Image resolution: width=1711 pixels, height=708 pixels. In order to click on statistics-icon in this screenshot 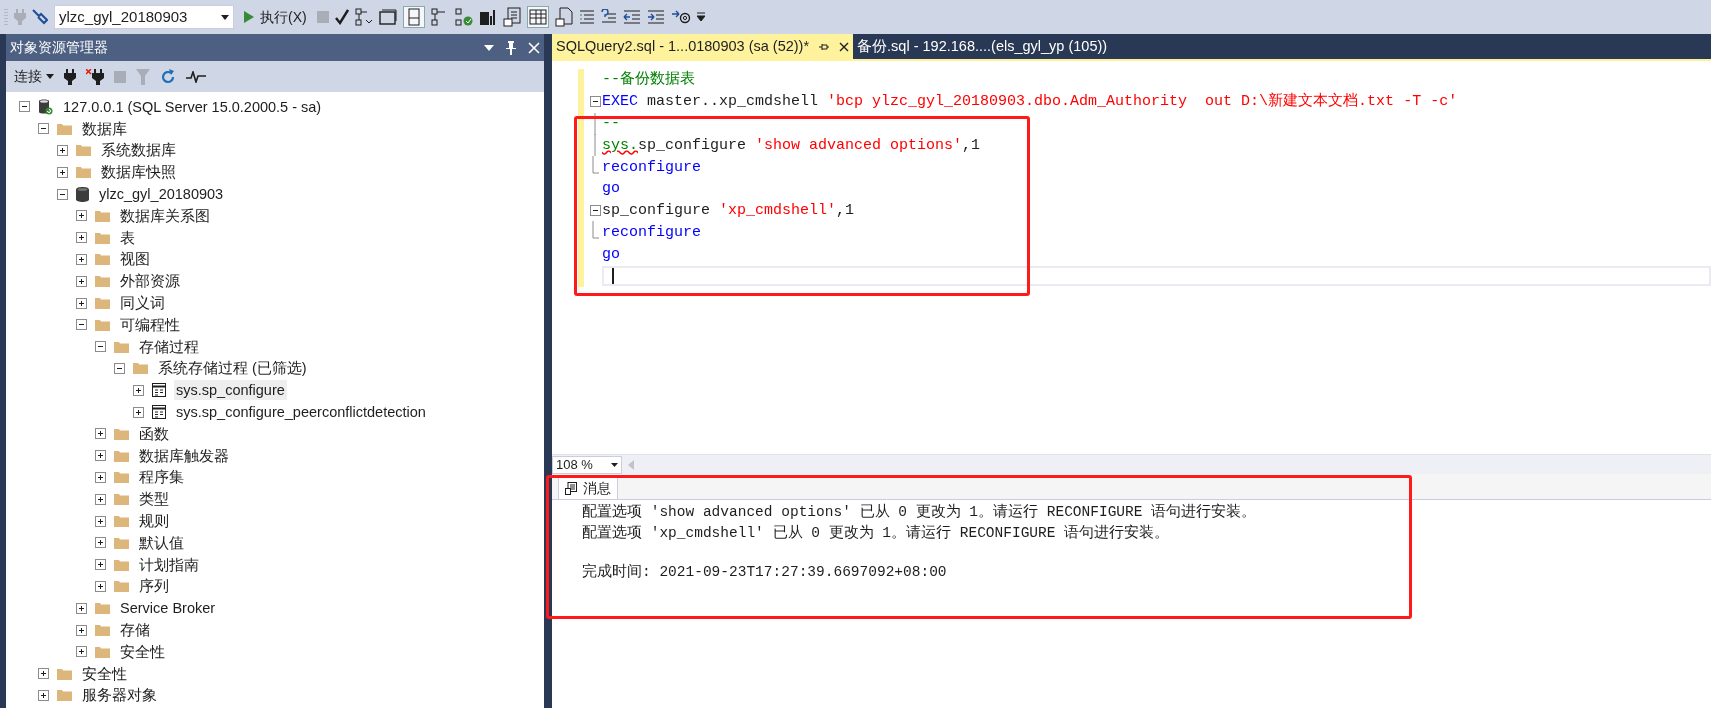, I will do `click(487, 17)`.